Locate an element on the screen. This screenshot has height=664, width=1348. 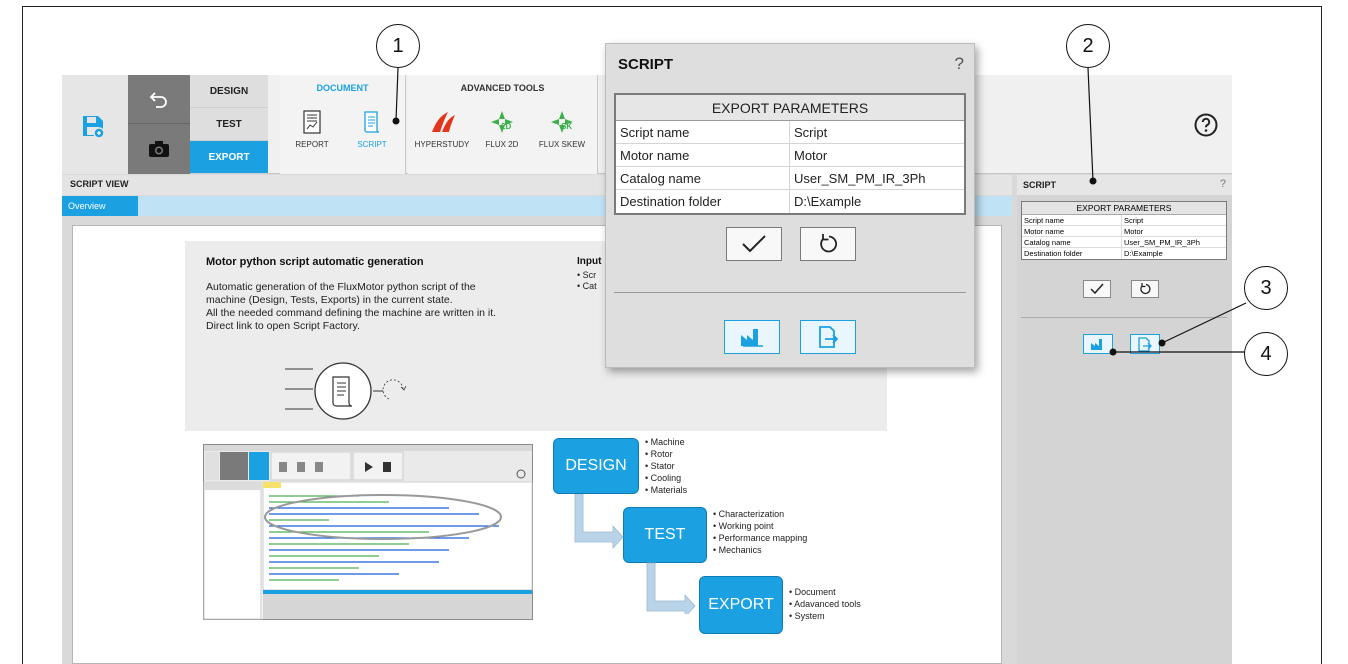
list-item: Cooling is located at coordinates (666, 478).